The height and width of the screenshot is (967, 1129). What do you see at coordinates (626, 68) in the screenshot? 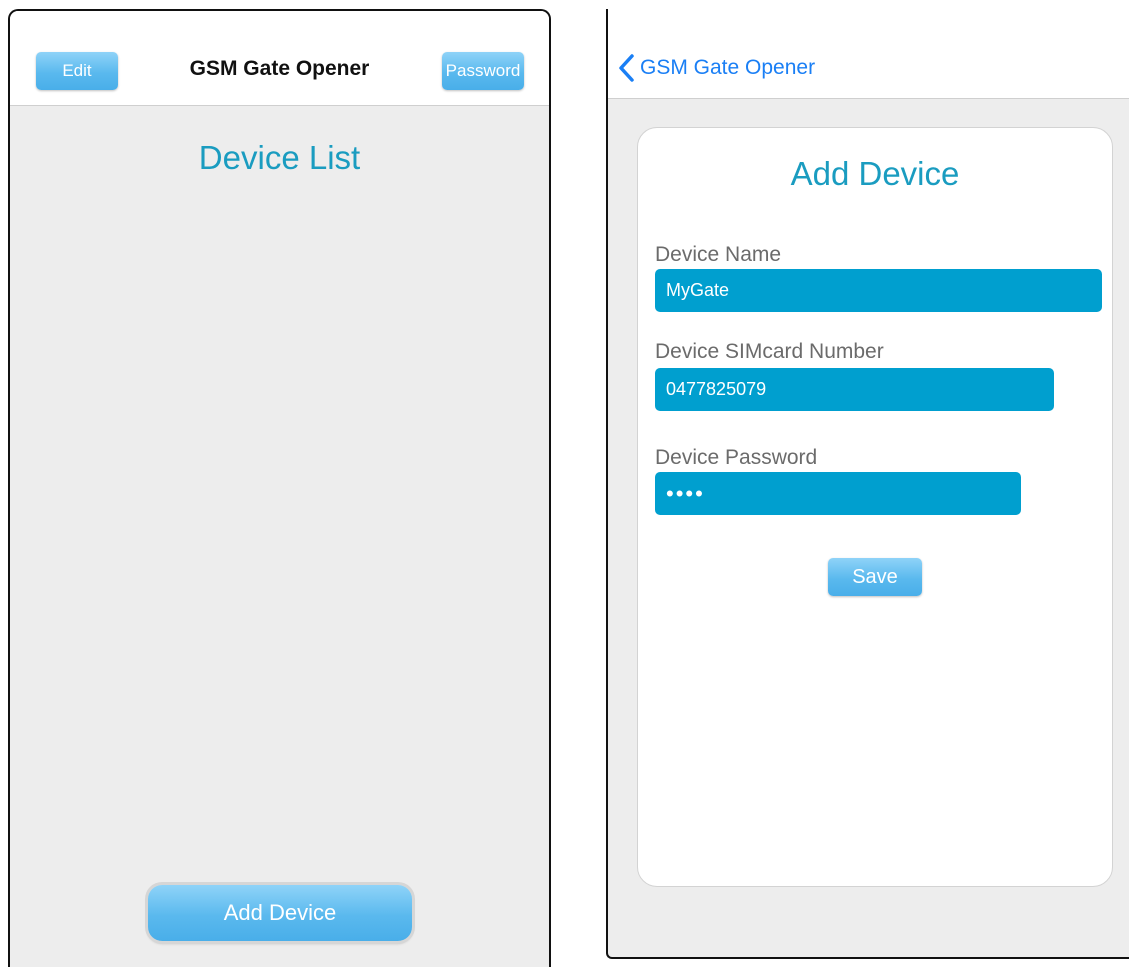
I see `chevron-left-icon` at bounding box center [626, 68].